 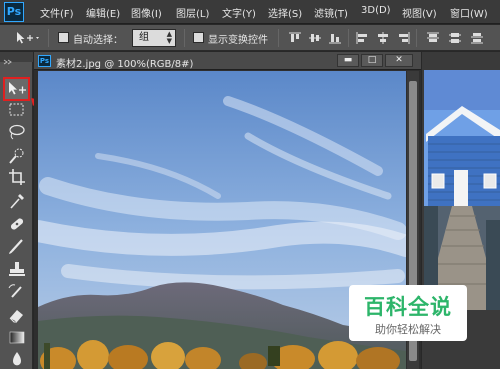 I want to click on menu-type: 文字(Y), so click(x=239, y=12).